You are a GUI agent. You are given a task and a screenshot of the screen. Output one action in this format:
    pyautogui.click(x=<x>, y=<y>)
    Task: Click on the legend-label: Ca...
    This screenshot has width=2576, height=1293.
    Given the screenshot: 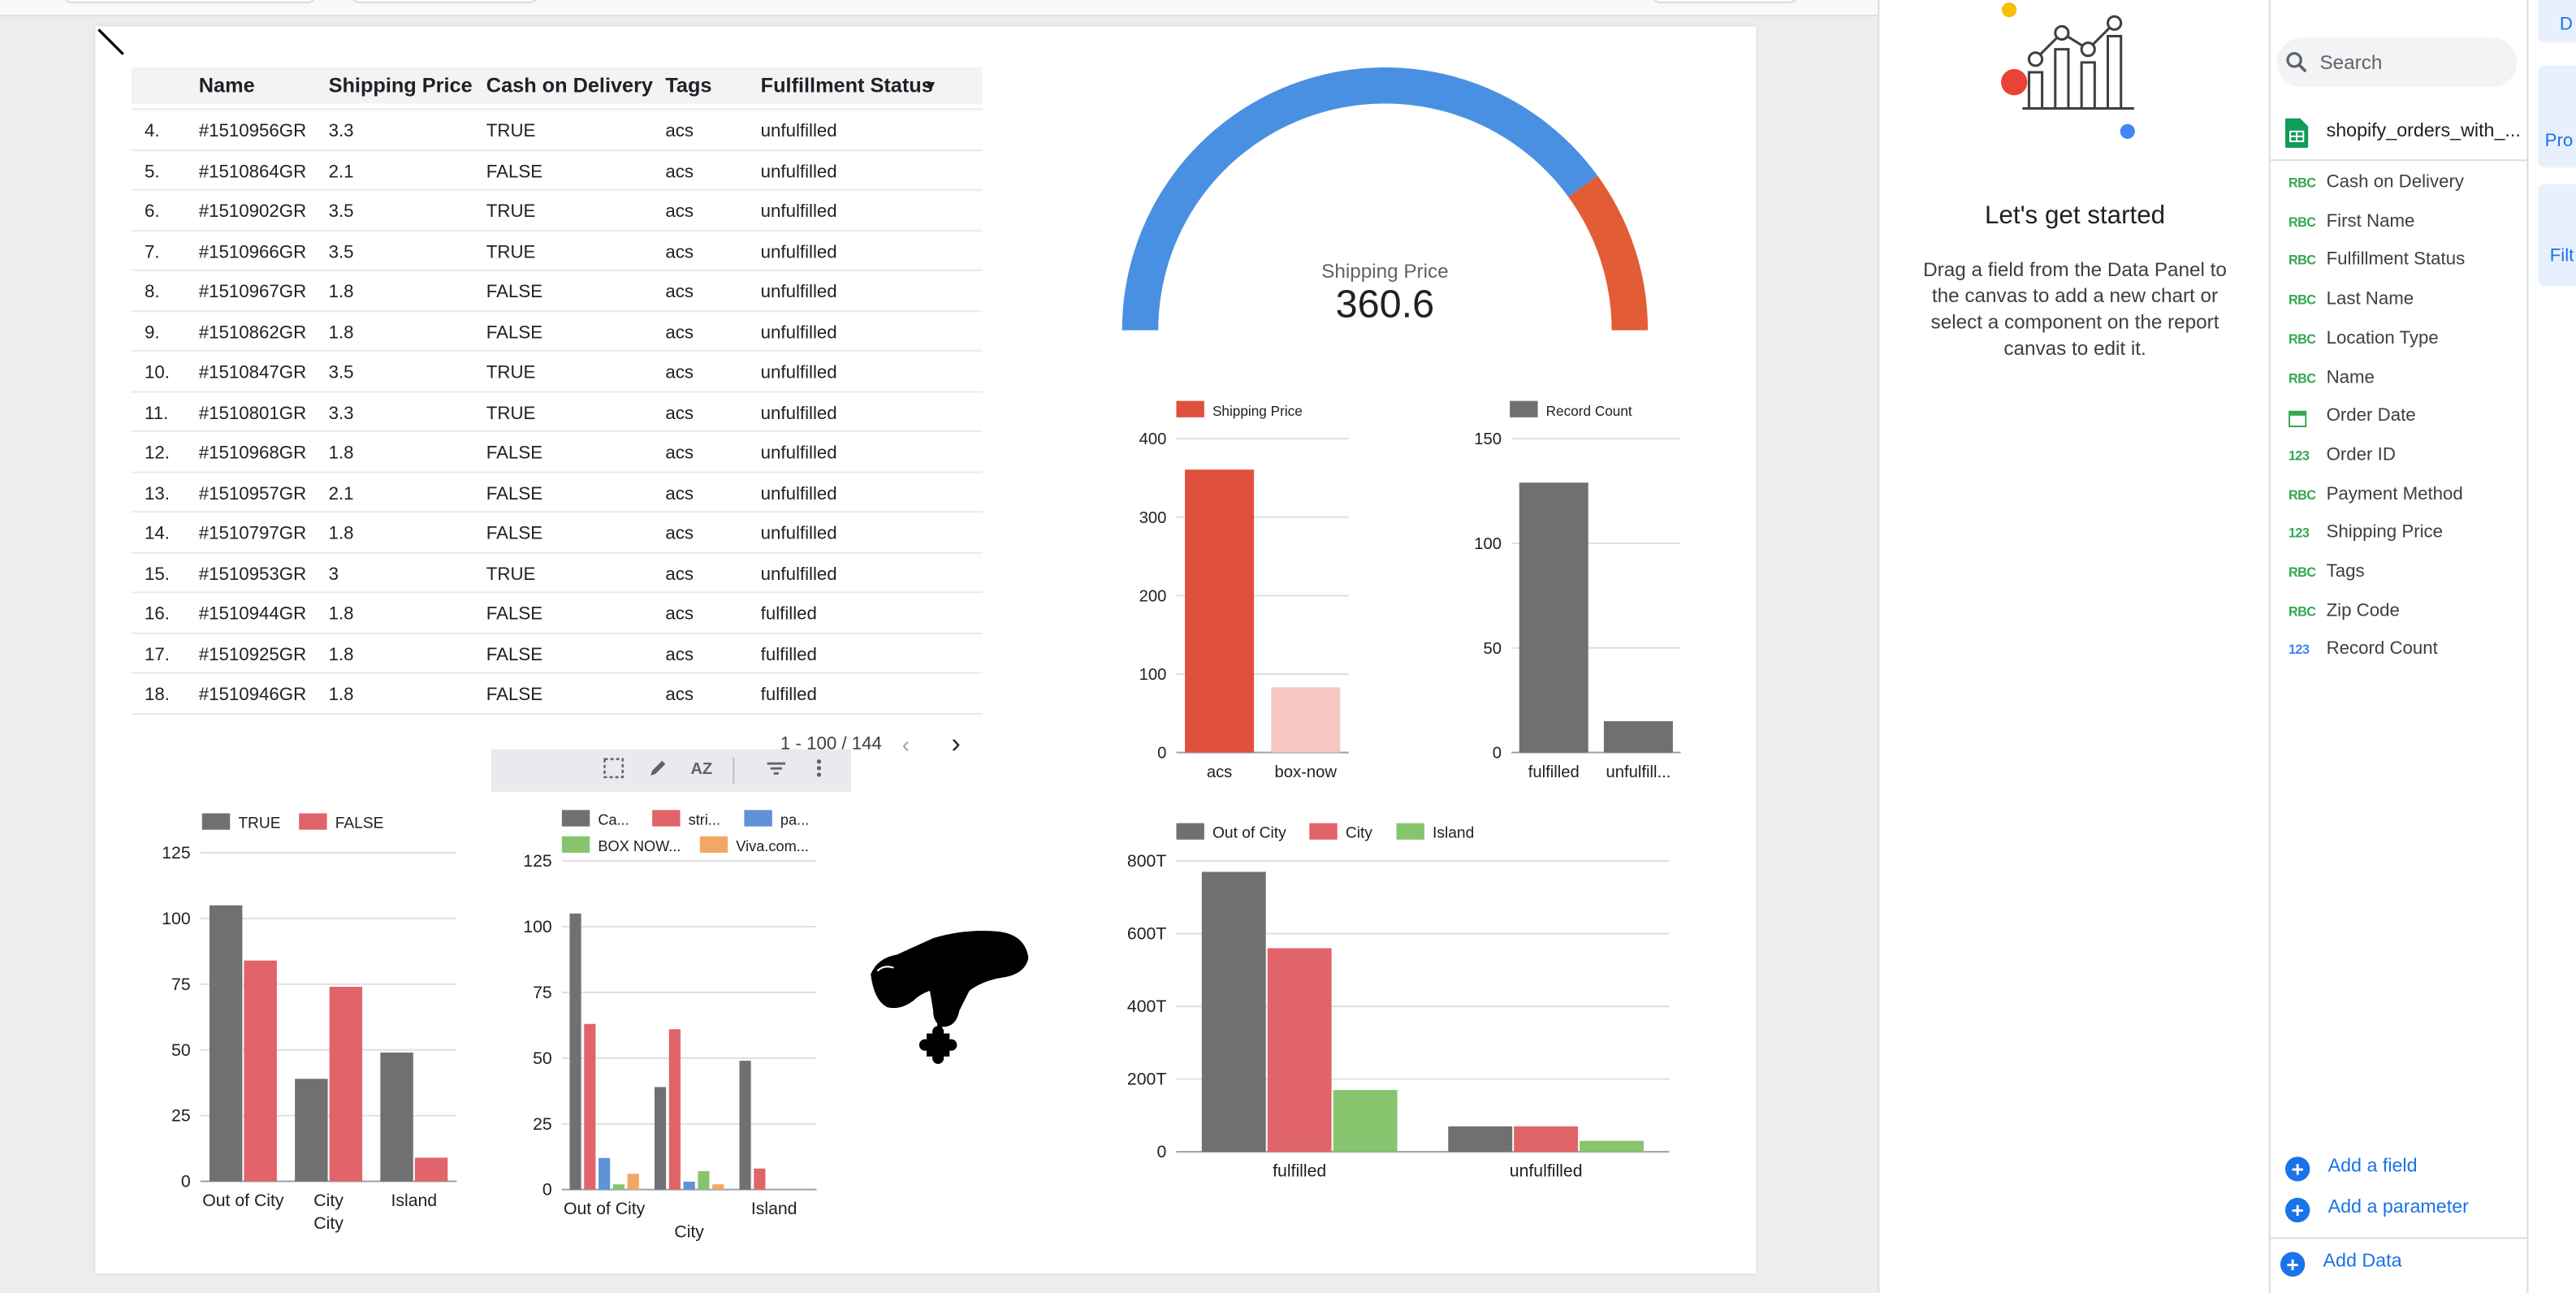 What is the action you would take?
    pyautogui.click(x=613, y=820)
    